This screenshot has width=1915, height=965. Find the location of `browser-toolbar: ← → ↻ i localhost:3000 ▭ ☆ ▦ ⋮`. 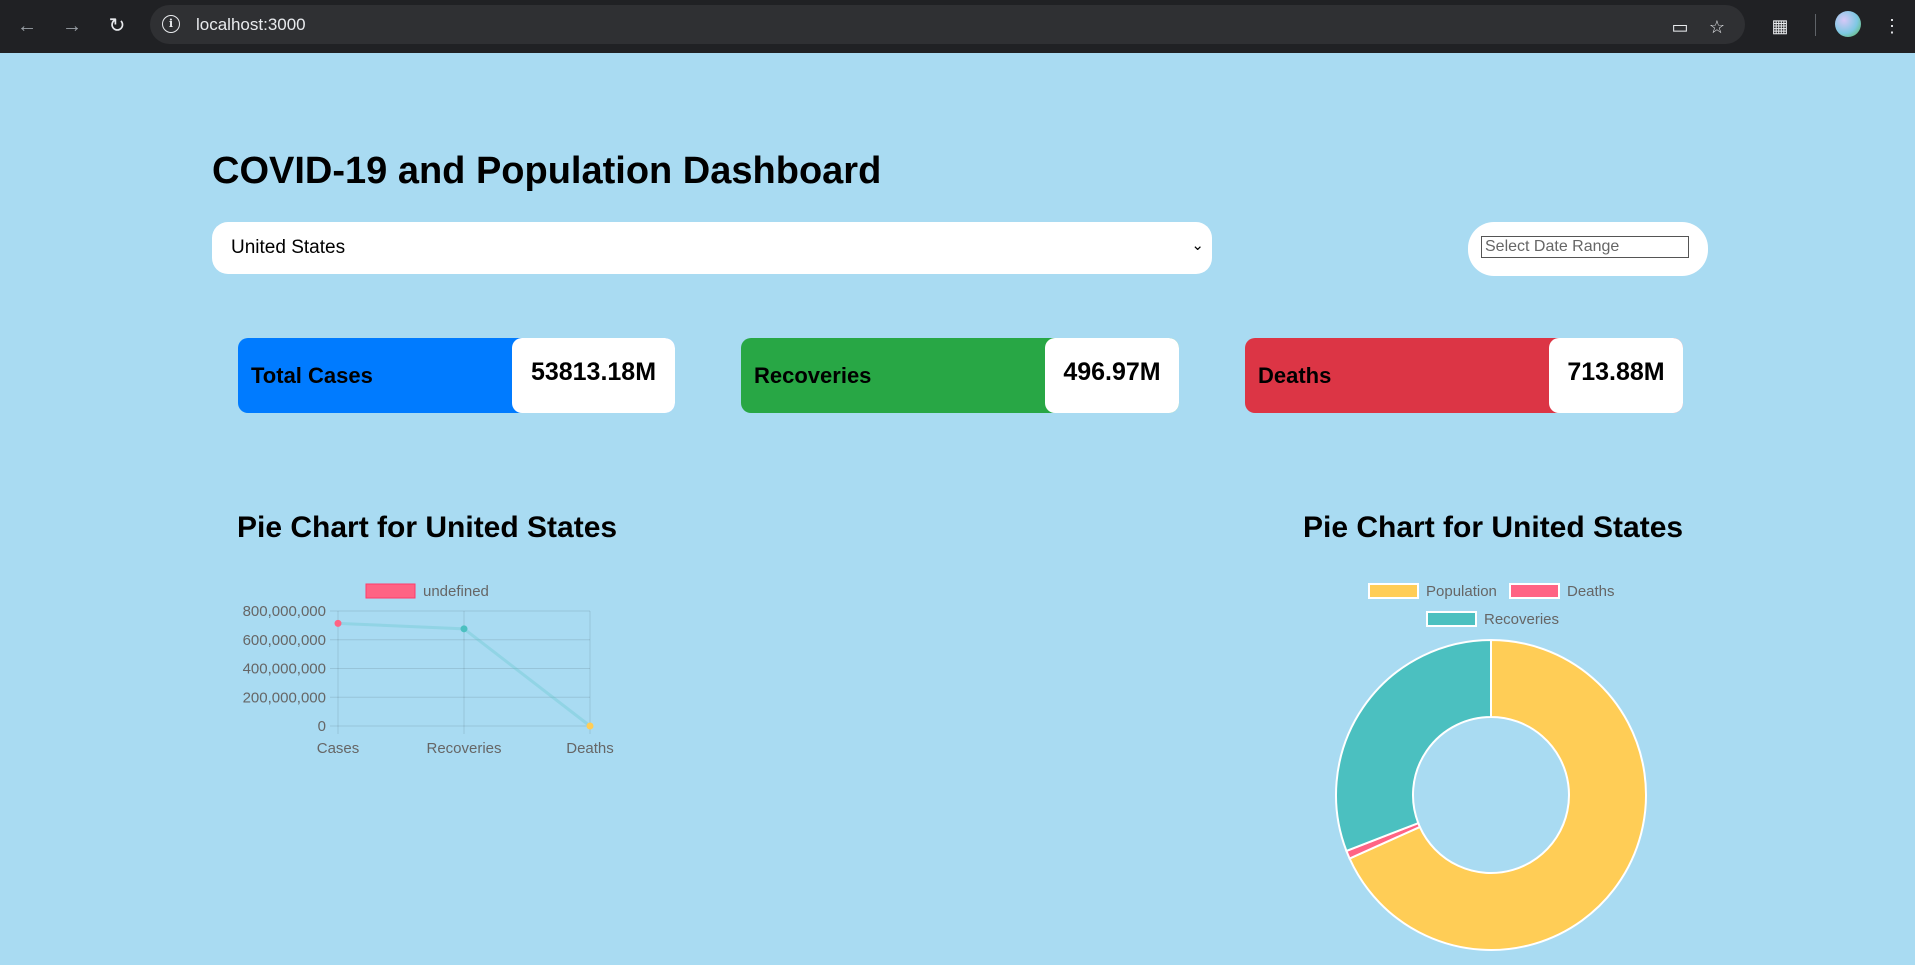

browser-toolbar: ← → ↻ i localhost:3000 ▭ ☆ ▦ ⋮ is located at coordinates (957, 26).